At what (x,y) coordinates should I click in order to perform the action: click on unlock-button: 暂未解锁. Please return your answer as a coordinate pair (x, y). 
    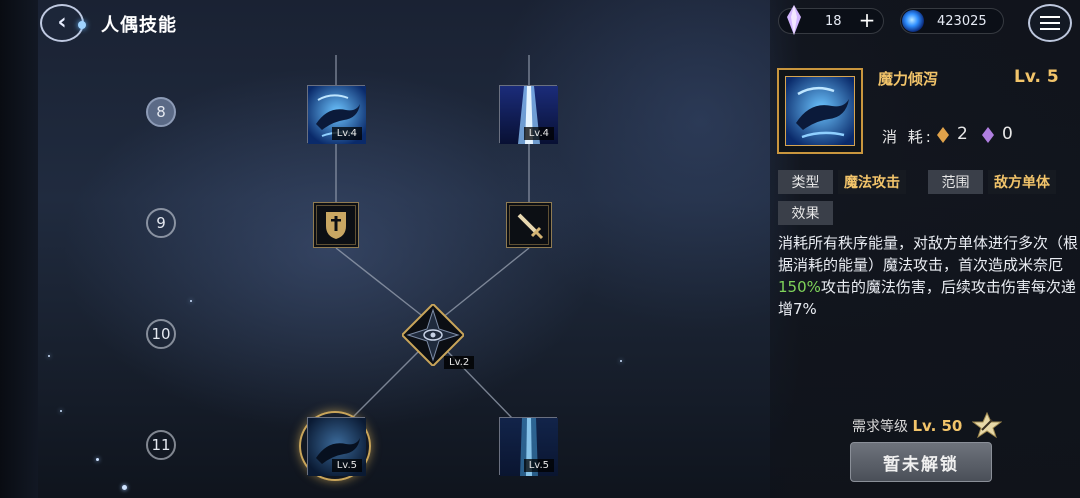
    Looking at the image, I should click on (921, 462).